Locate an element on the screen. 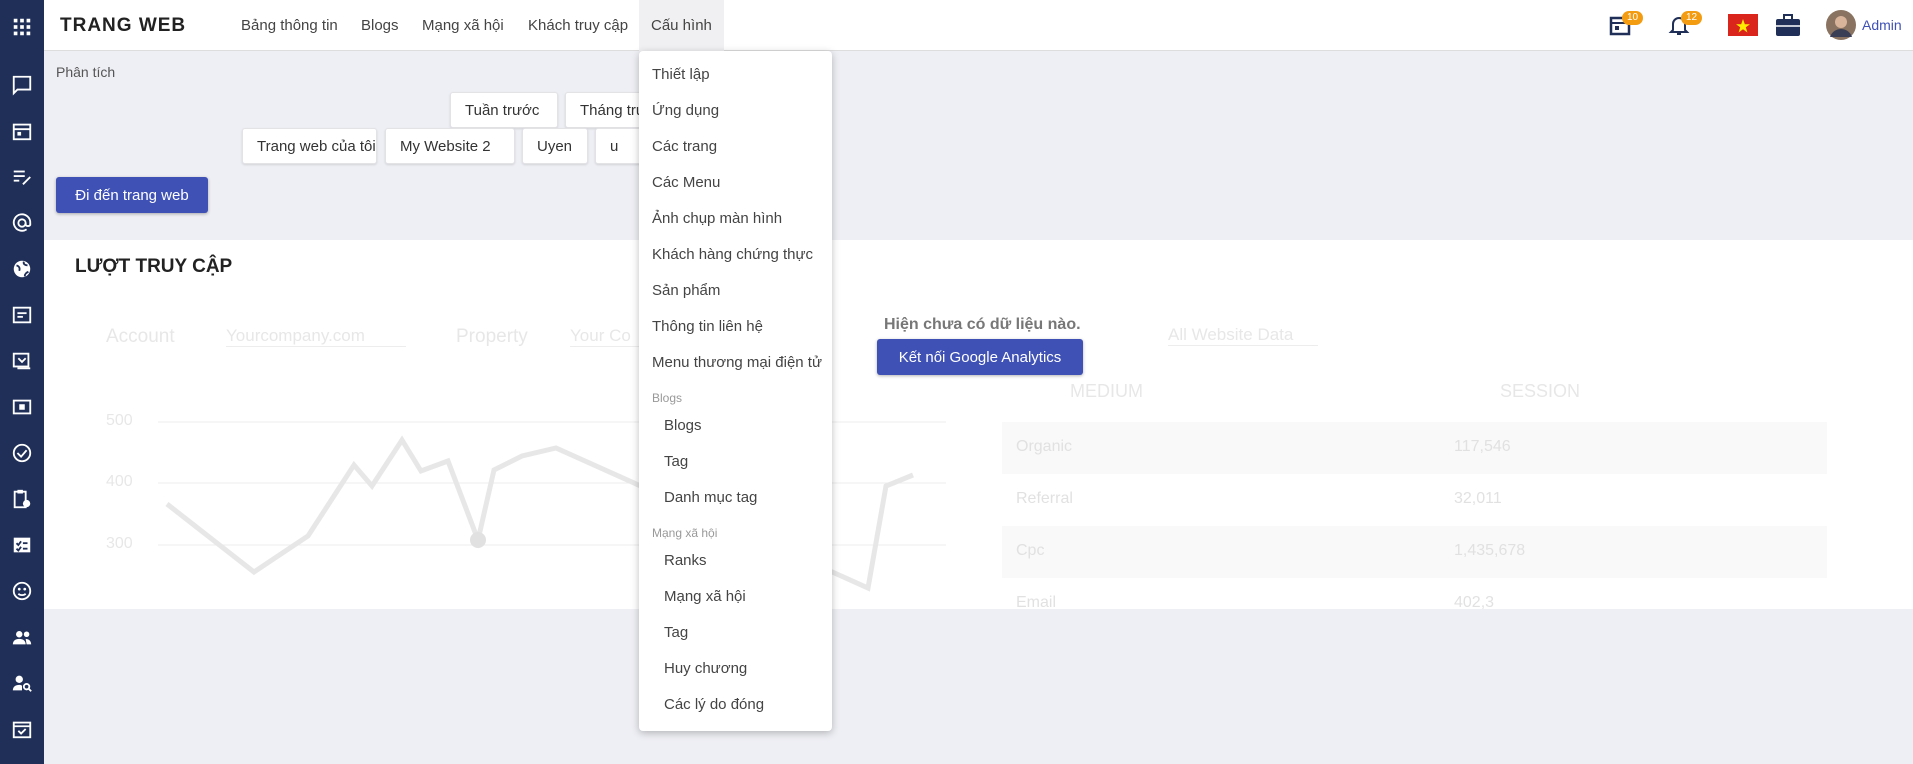  nav-config: Cấu hình is located at coordinates (681, 25).